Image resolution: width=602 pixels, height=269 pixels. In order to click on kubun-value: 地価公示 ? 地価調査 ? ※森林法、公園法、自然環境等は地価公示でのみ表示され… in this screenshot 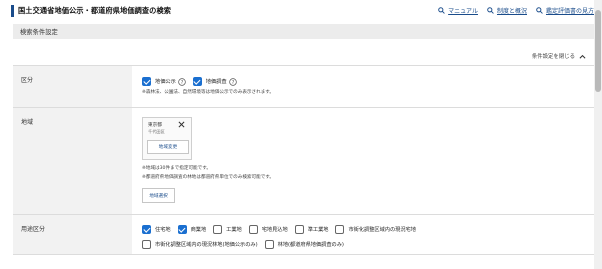, I will do `click(363, 86)`.